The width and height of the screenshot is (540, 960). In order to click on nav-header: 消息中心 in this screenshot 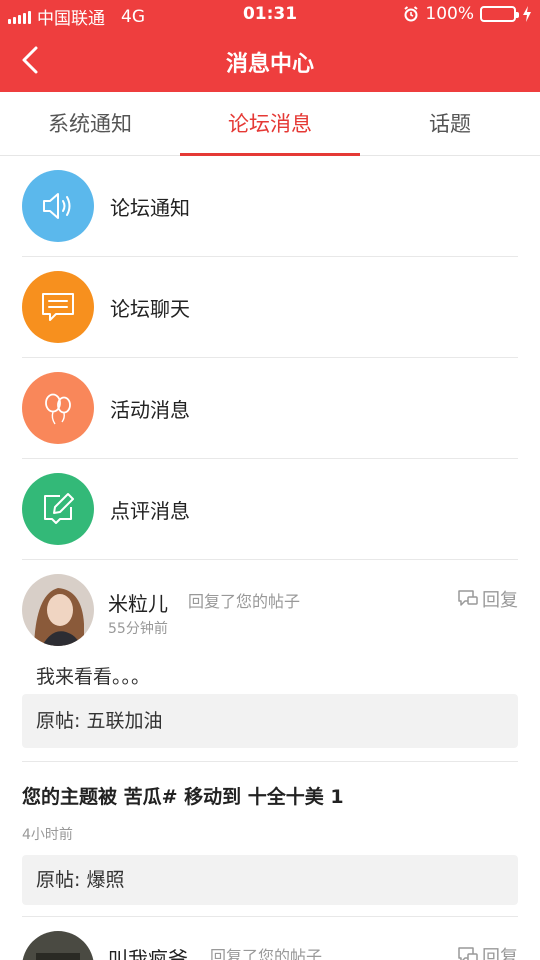, I will do `click(270, 61)`.